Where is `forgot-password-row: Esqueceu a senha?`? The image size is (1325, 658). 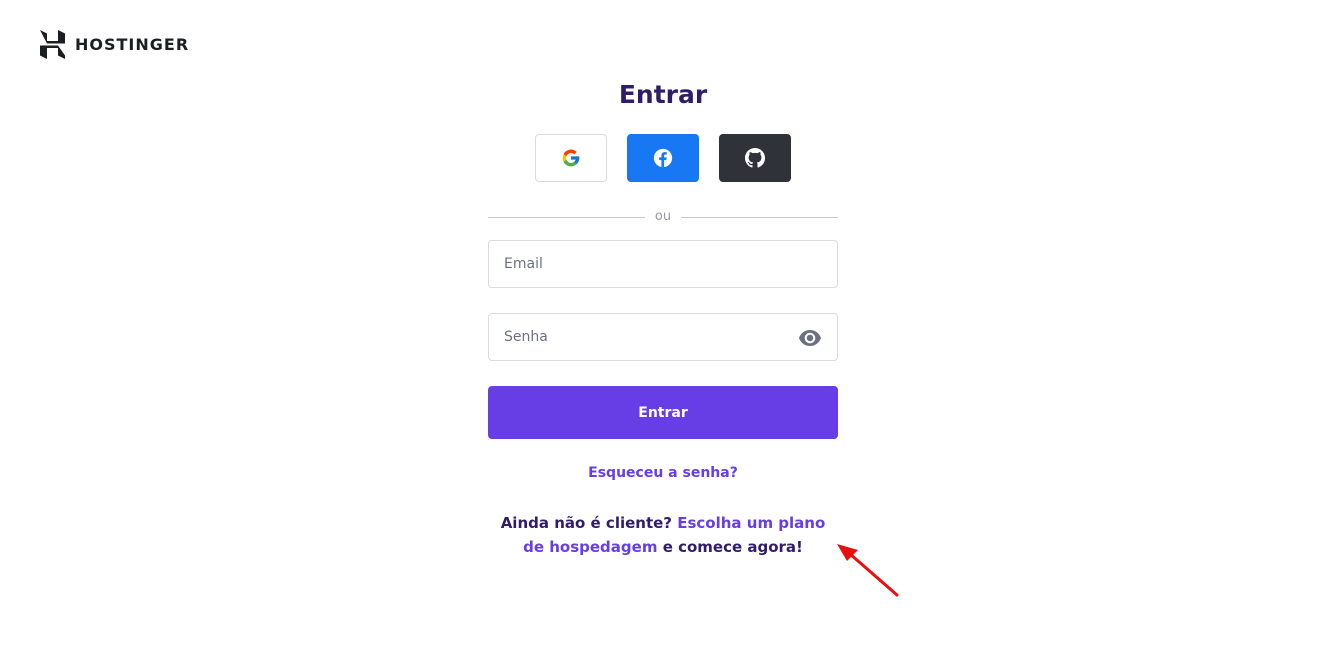 forgot-password-row: Esqueceu a senha? is located at coordinates (663, 473).